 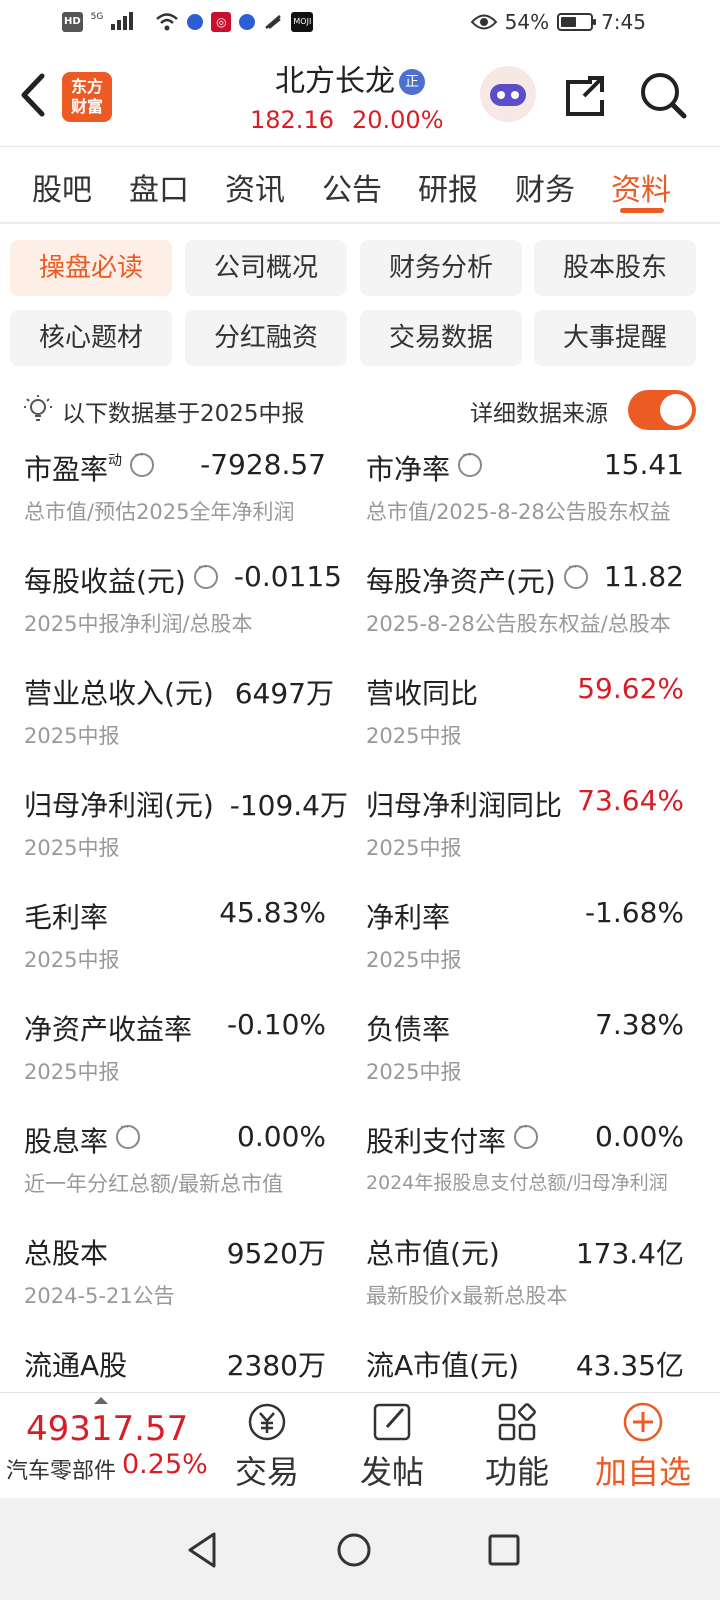 I want to click on battery-percent: 54%, so click(x=527, y=22).